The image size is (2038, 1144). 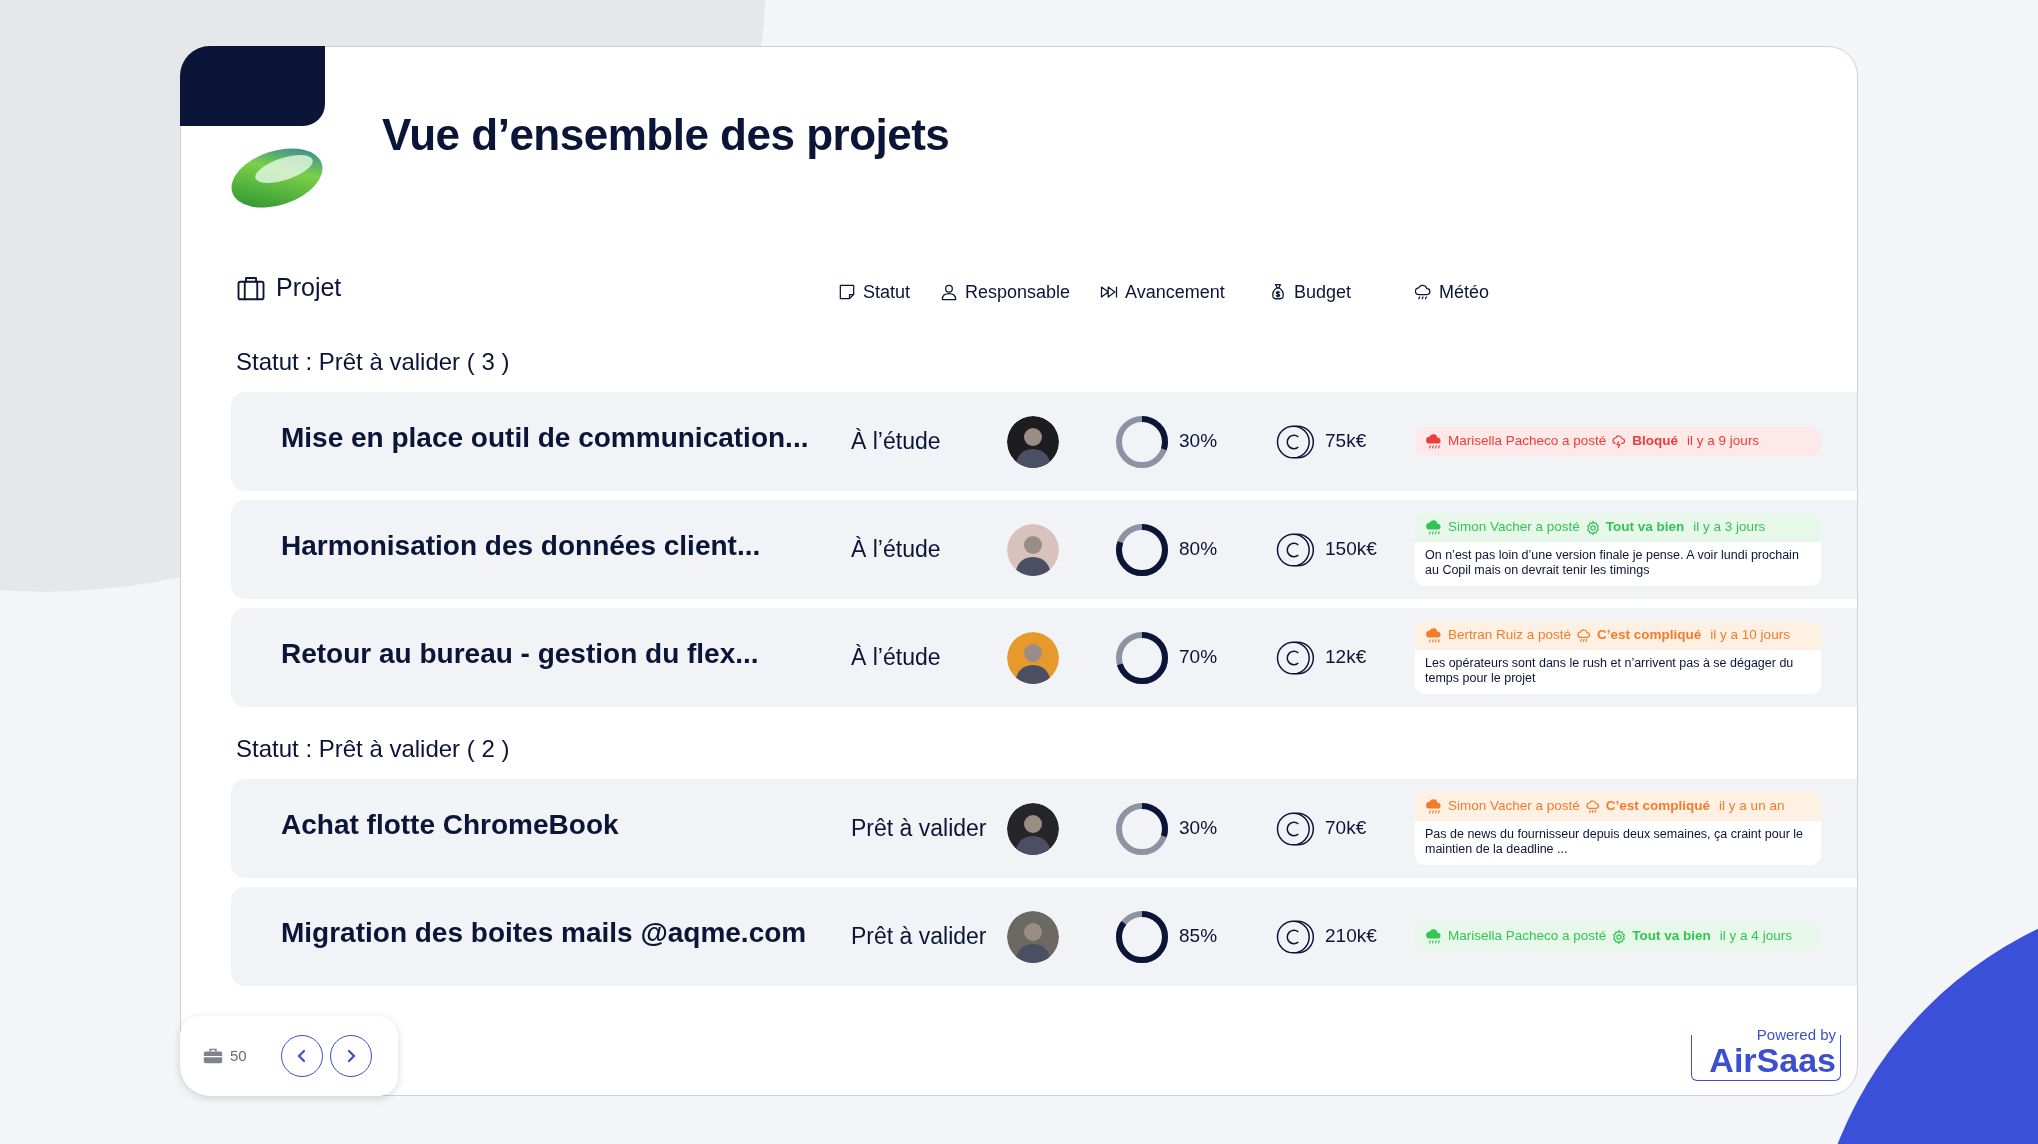 What do you see at coordinates (1346, 441) in the screenshot?
I see `budget-value: 75k€` at bounding box center [1346, 441].